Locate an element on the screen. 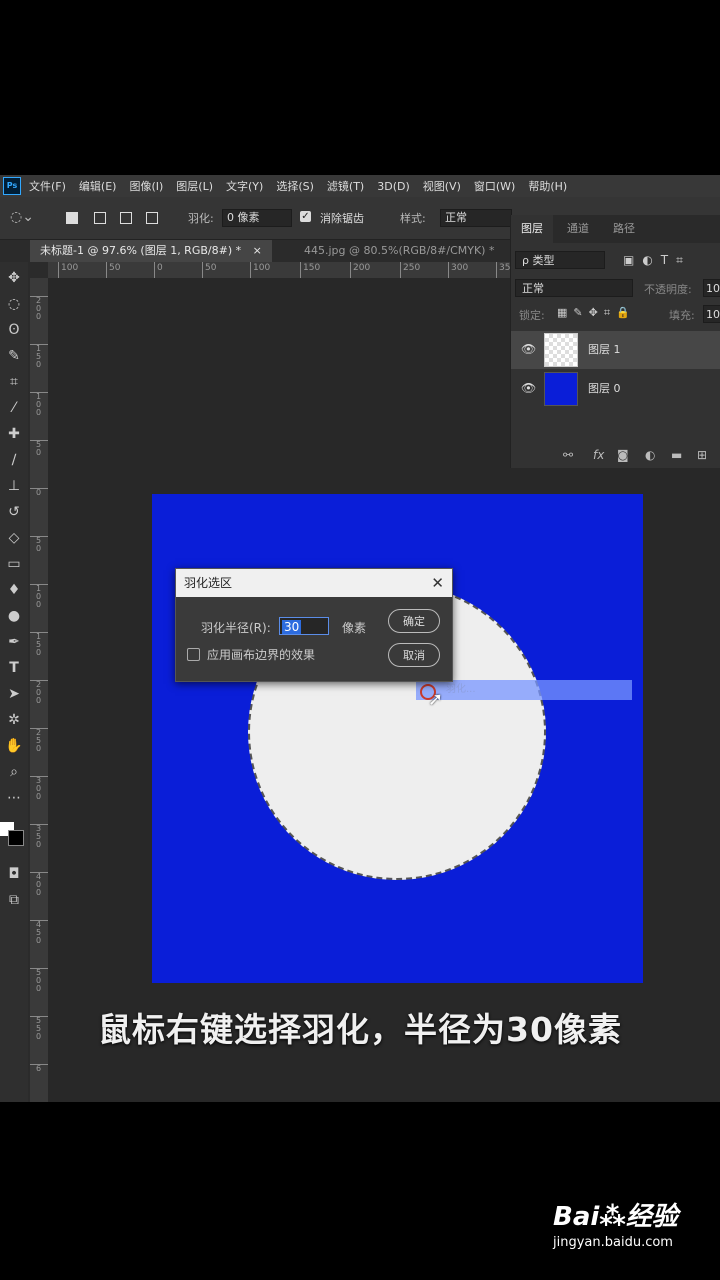  style-label: 样式: is located at coordinates (413, 218).